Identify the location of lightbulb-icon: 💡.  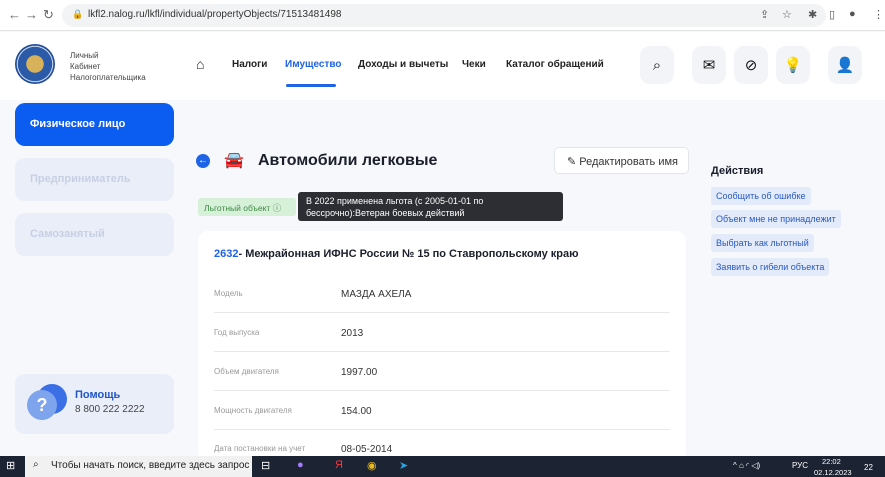
(793, 65).